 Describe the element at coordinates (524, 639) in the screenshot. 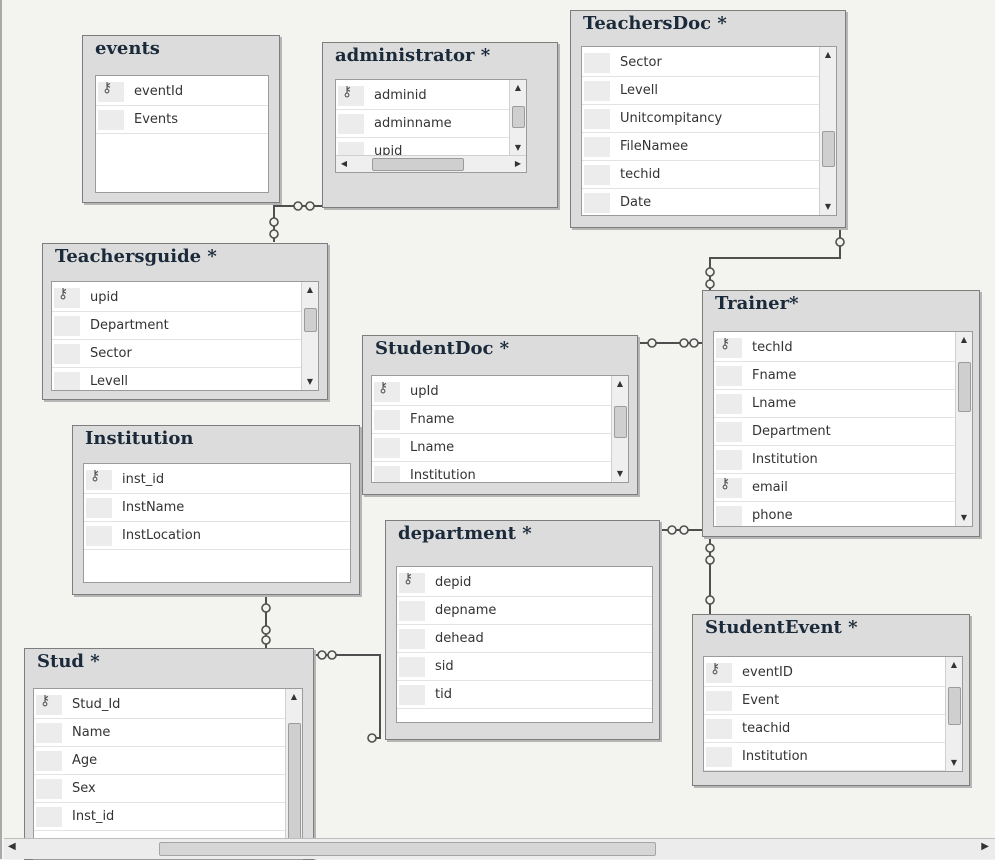

I see `column-row: dehead` at that location.